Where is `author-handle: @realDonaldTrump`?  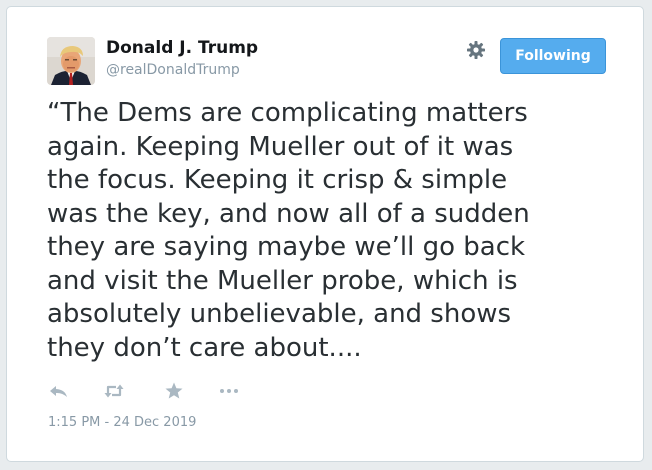 author-handle: @realDonaldTrump is located at coordinates (173, 70).